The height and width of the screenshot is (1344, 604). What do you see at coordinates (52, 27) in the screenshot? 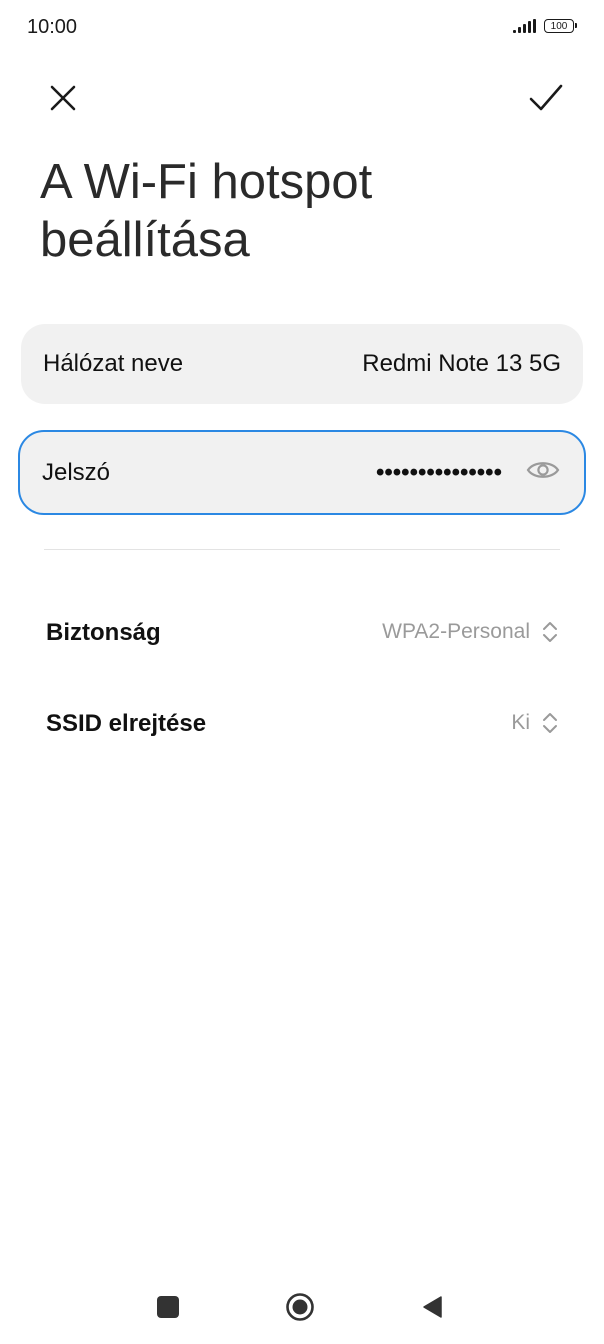
I see `status-time: 10:00` at bounding box center [52, 27].